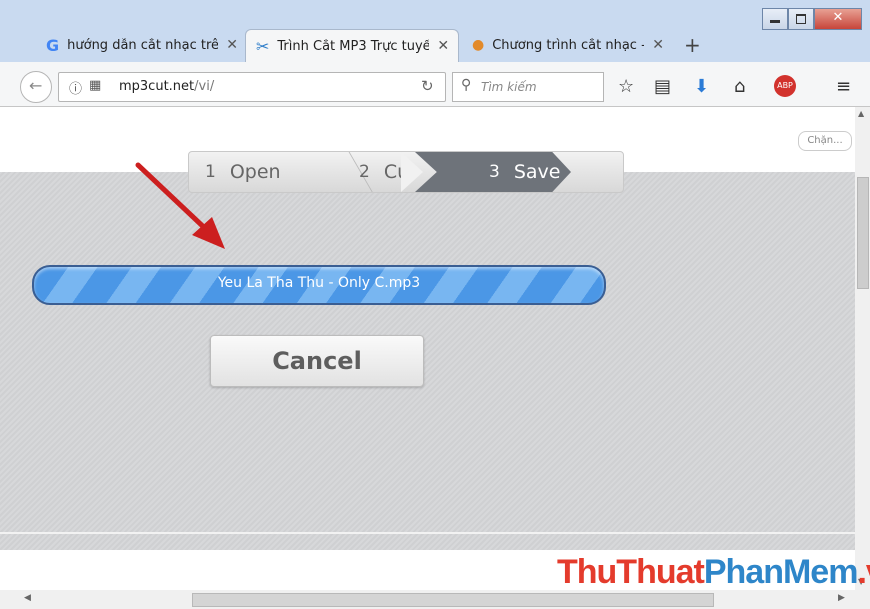 The image size is (870, 609). Describe the element at coordinates (204, 86) in the screenshot. I see `url-path: /vi/` at that location.